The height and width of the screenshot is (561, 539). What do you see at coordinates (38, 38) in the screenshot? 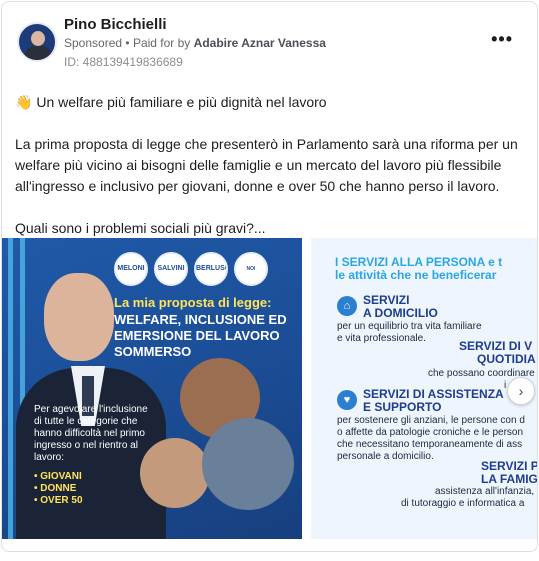
I see `avatar-head` at bounding box center [38, 38].